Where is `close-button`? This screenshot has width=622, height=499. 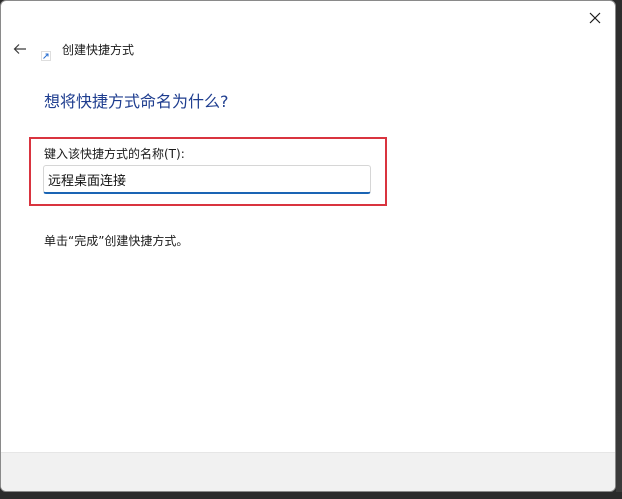
close-button is located at coordinates (595, 18).